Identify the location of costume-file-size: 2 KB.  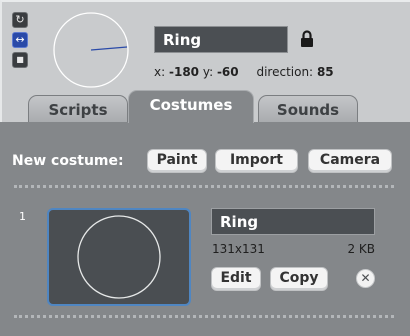
(361, 249).